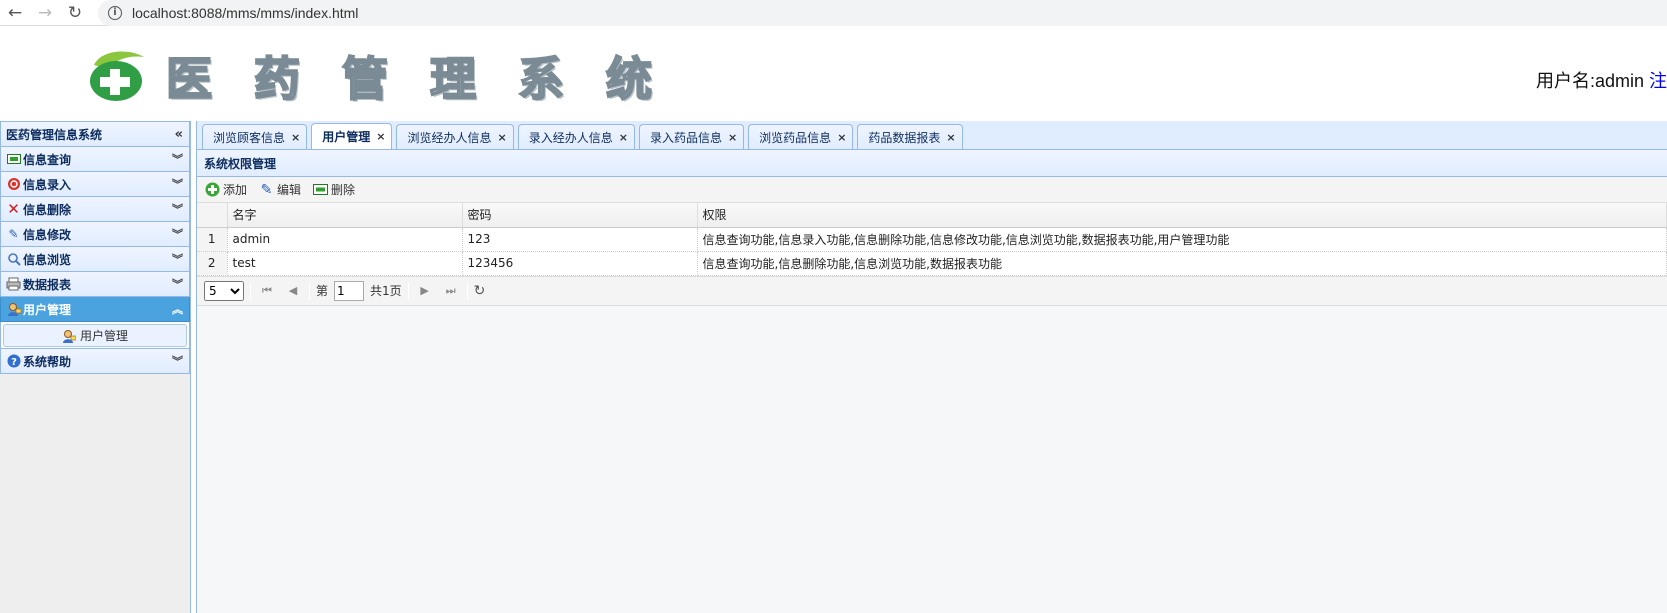 The image size is (1667, 613). What do you see at coordinates (1658, 81) in the screenshot?
I see `logout-link: 注` at bounding box center [1658, 81].